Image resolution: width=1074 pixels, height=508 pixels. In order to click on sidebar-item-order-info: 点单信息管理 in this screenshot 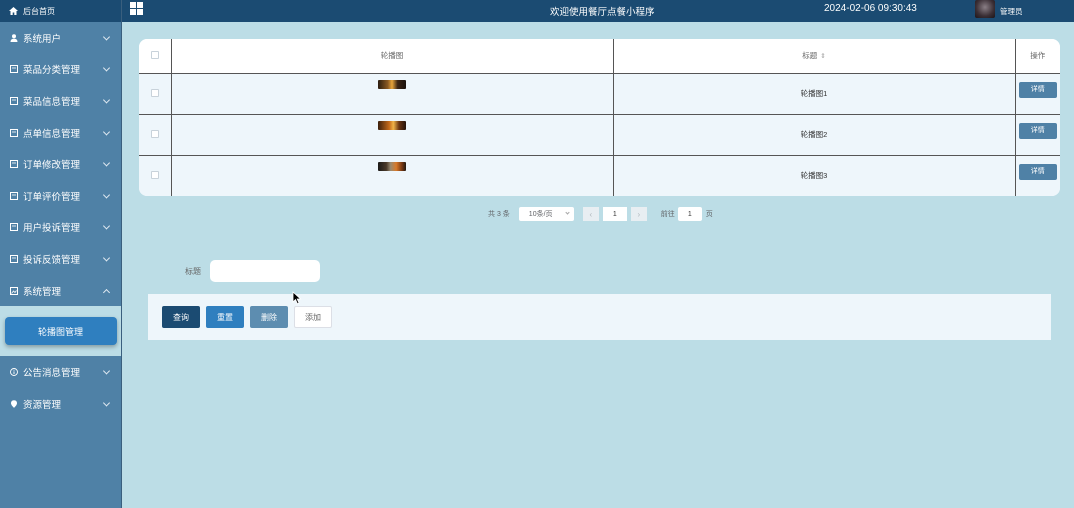, I will do `click(60, 133)`.